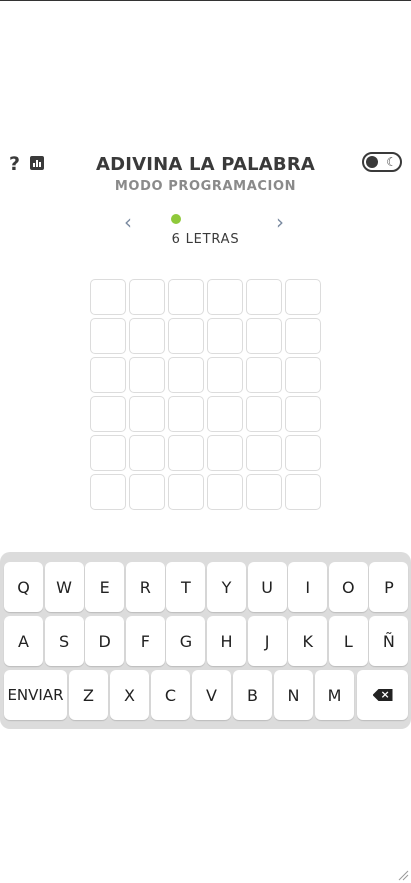 The height and width of the screenshot is (883, 411). What do you see at coordinates (382, 162) in the screenshot?
I see `theme-toggle: ☾` at bounding box center [382, 162].